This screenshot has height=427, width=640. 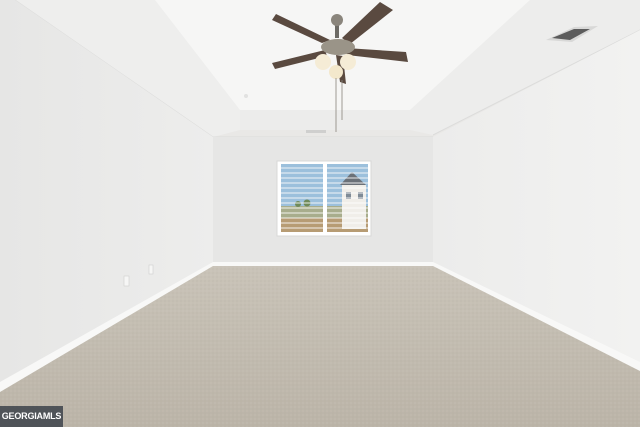 What do you see at coordinates (324, 198) in the screenshot?
I see `window-with-blinds` at bounding box center [324, 198].